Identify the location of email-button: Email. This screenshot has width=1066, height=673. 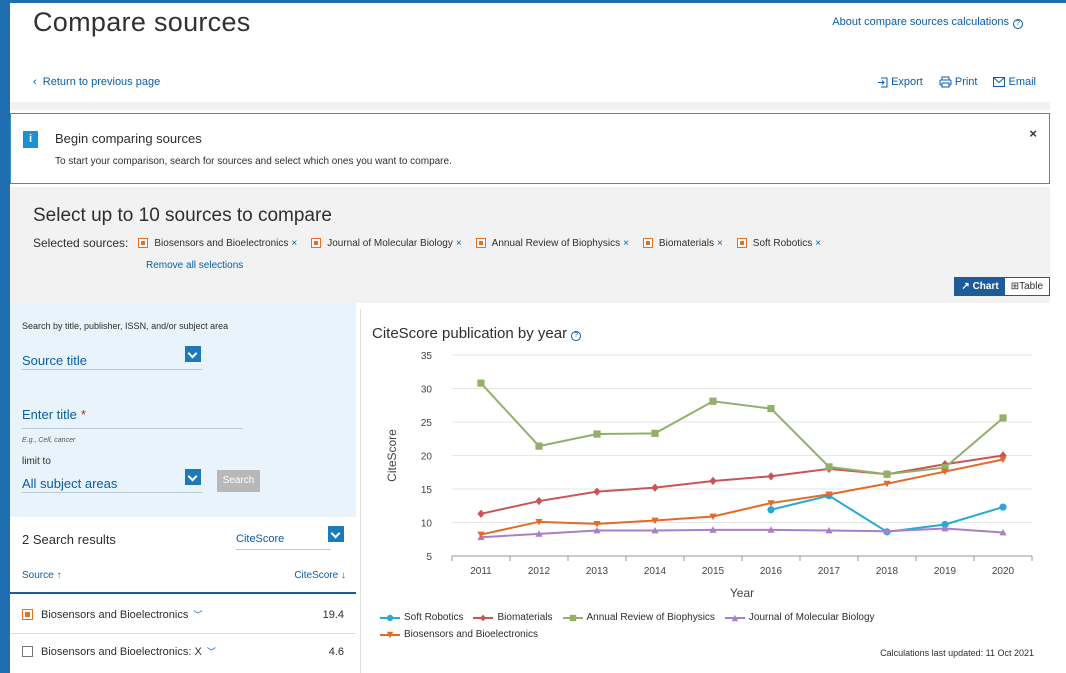
(1014, 82).